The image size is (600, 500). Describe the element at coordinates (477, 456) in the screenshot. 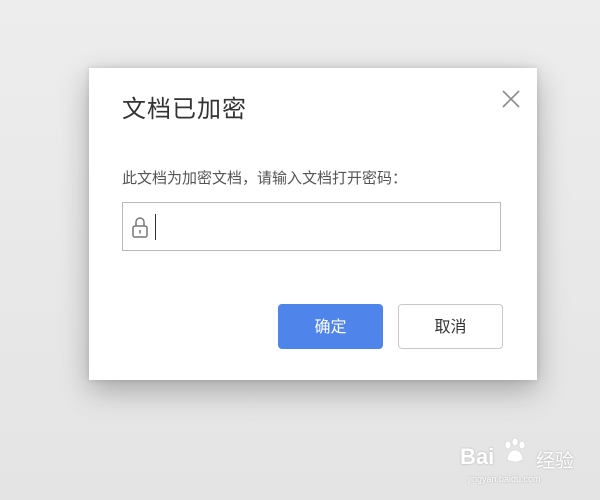

I see `watermark-brand: Bai` at that location.